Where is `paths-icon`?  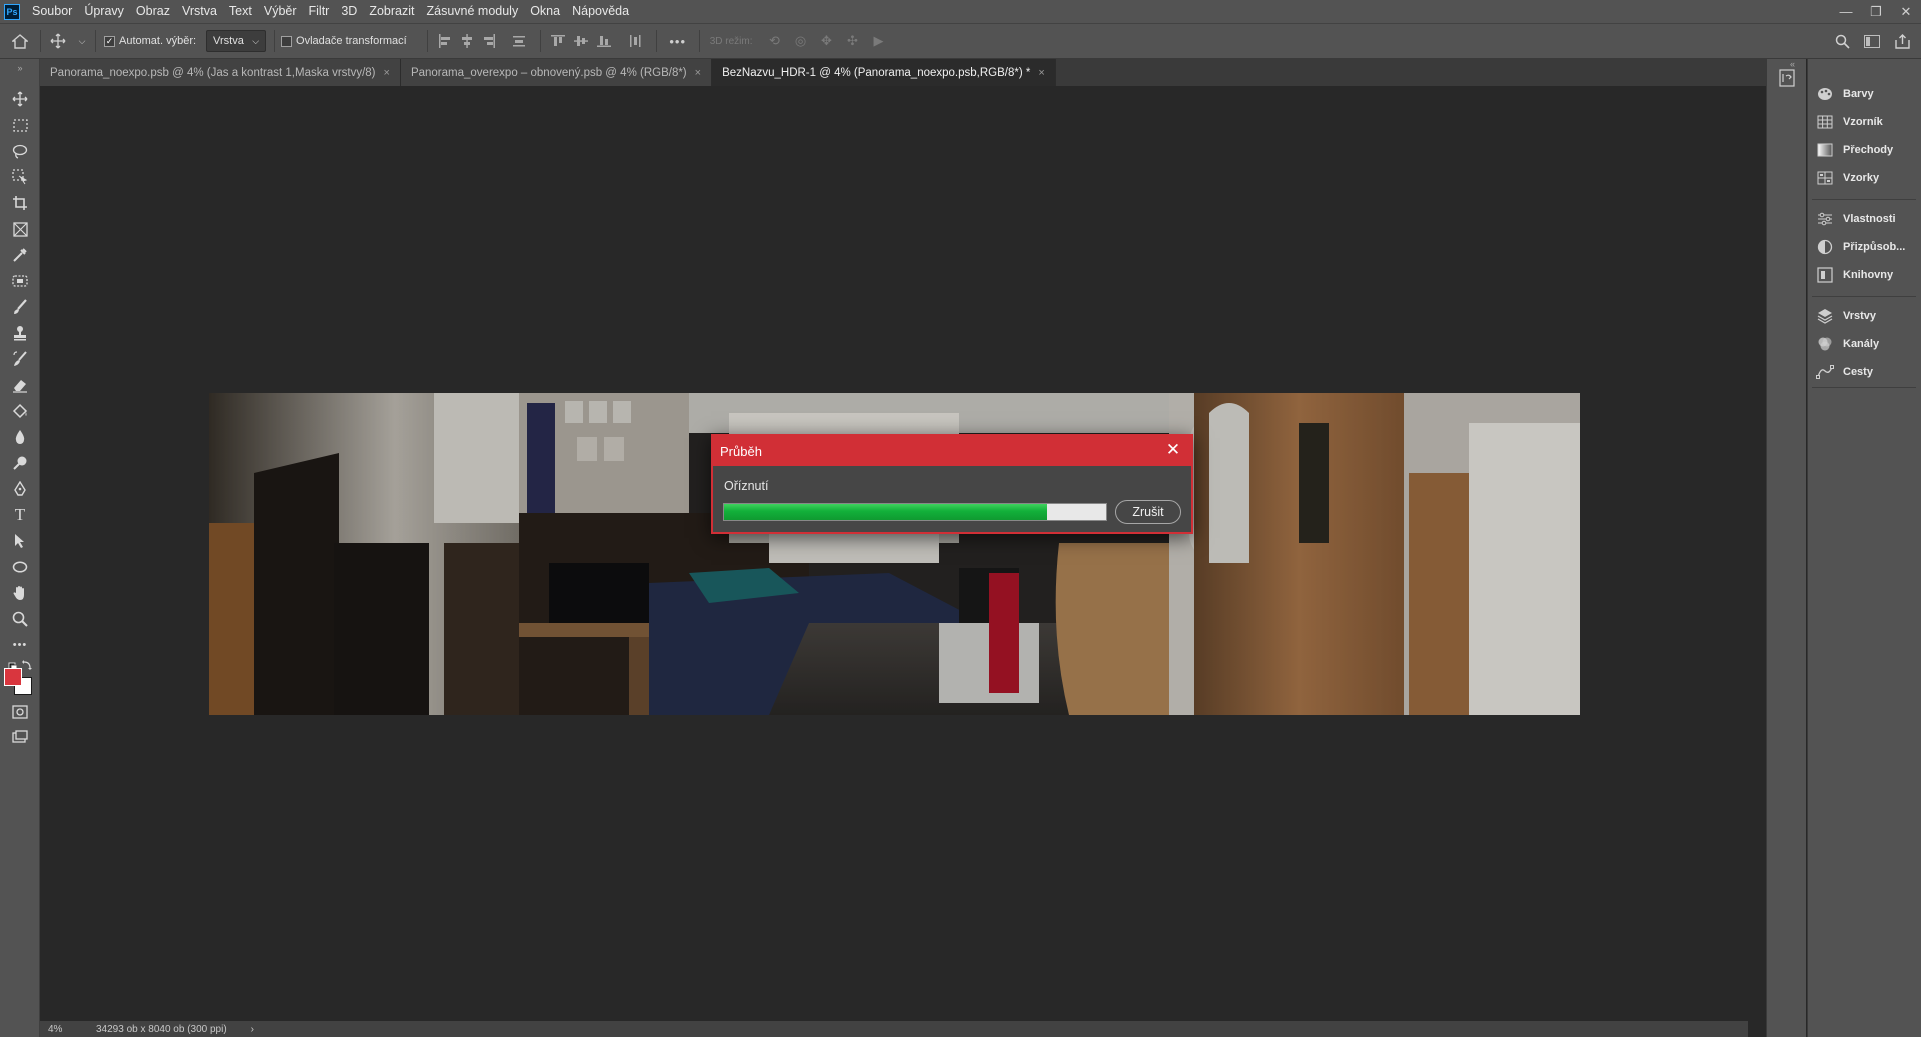
paths-icon is located at coordinates (1825, 372).